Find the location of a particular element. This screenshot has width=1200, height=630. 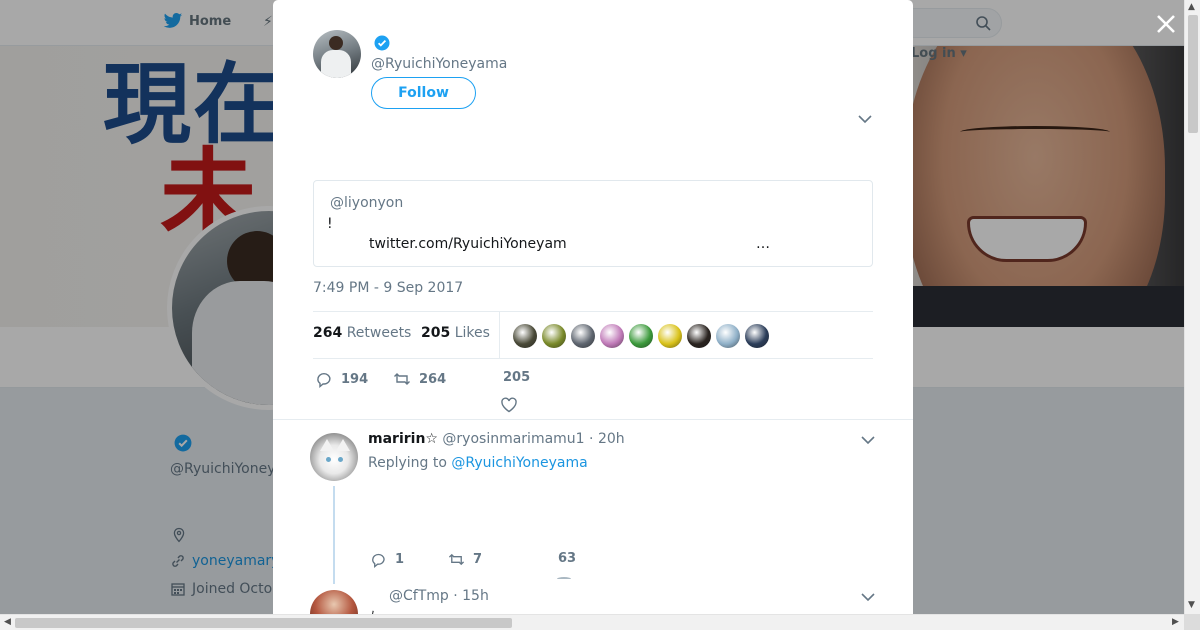

tweet-stats: 264 Retweets 205 Likes is located at coordinates (593, 335).